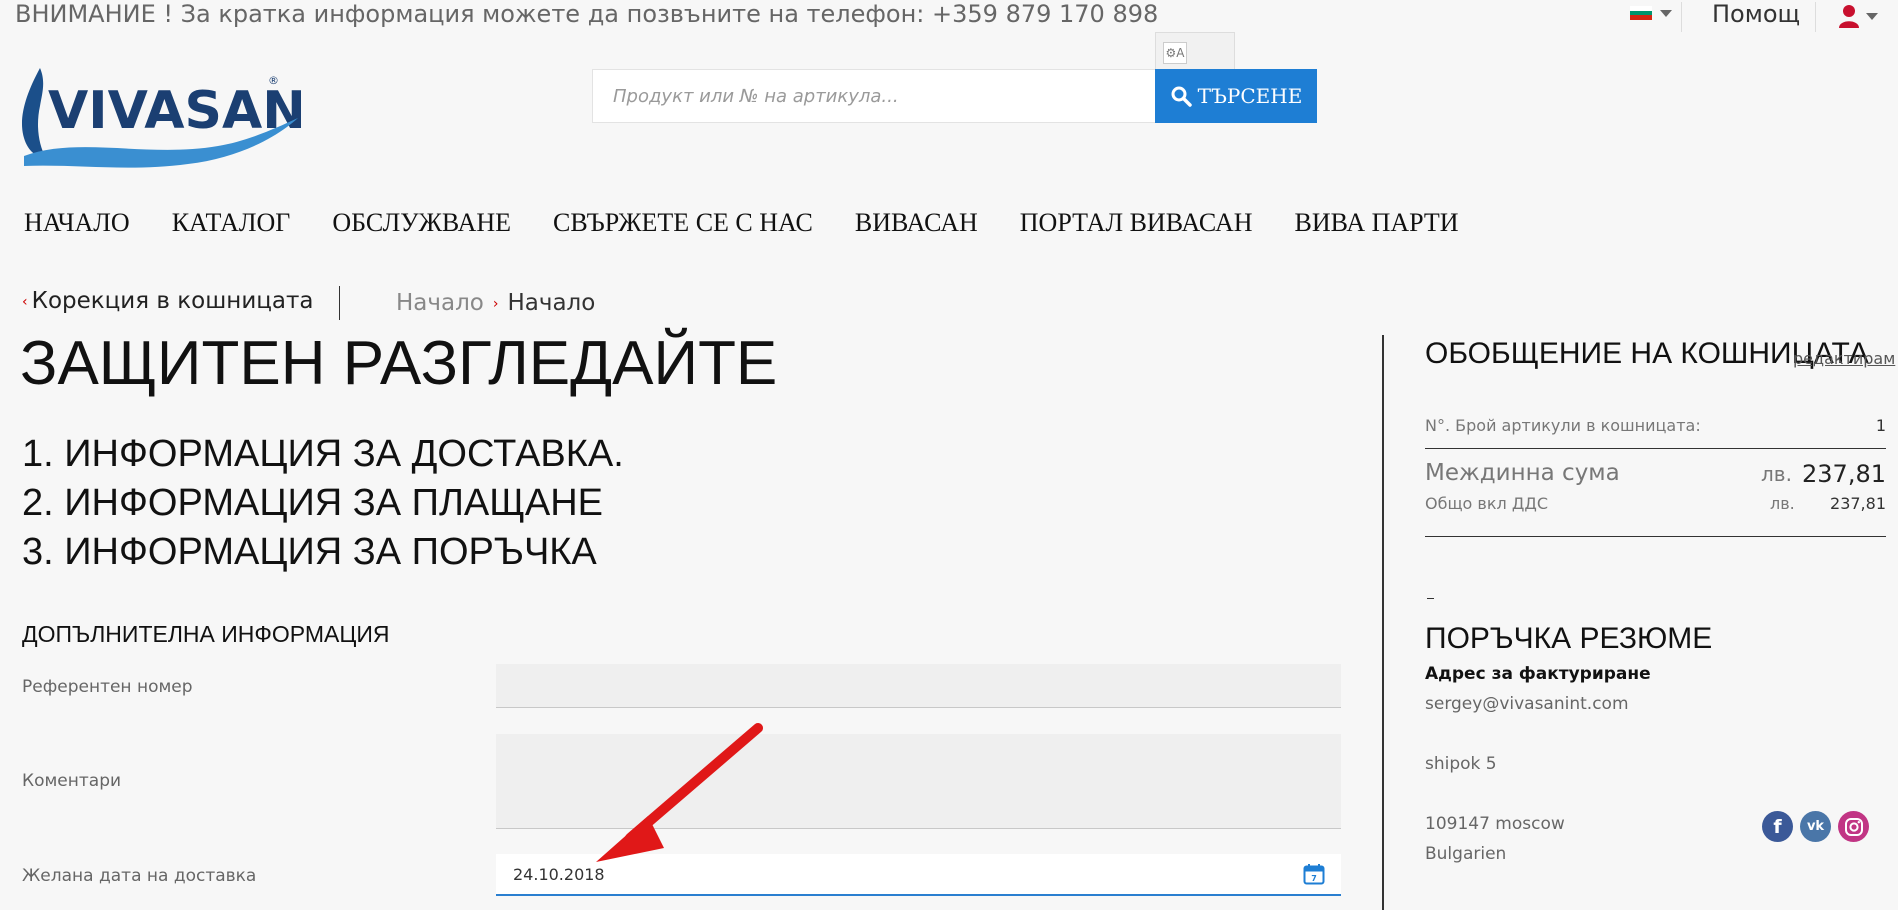 The image size is (1898, 910). What do you see at coordinates (1849, 16) in the screenshot?
I see `user-icon` at bounding box center [1849, 16].